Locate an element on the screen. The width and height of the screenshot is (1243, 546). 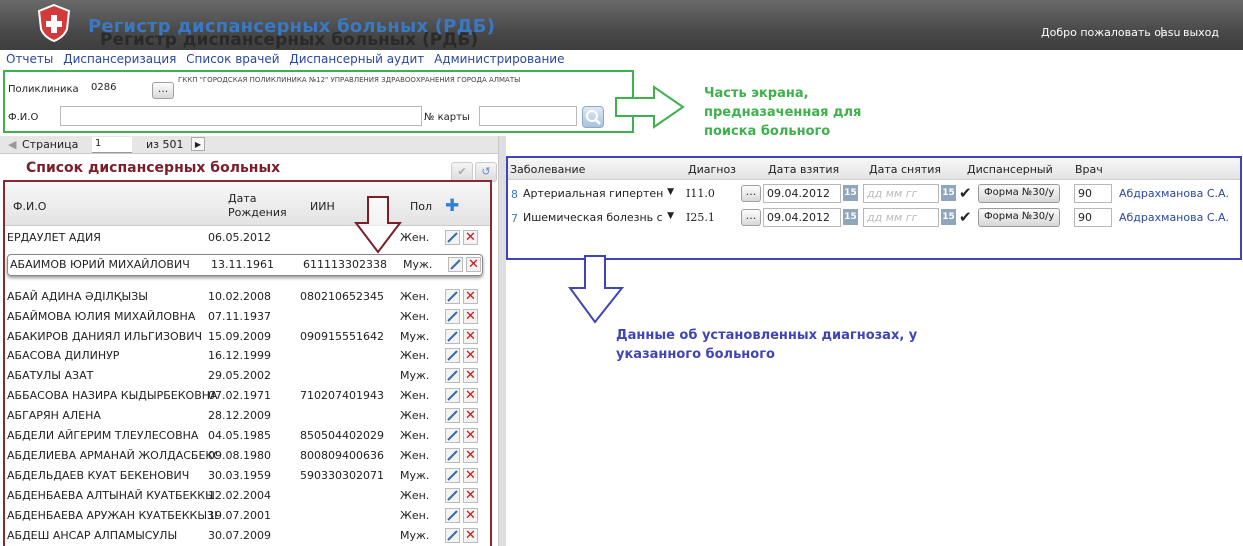
pager-prev-icon: ◀ is located at coordinates (12, 144).